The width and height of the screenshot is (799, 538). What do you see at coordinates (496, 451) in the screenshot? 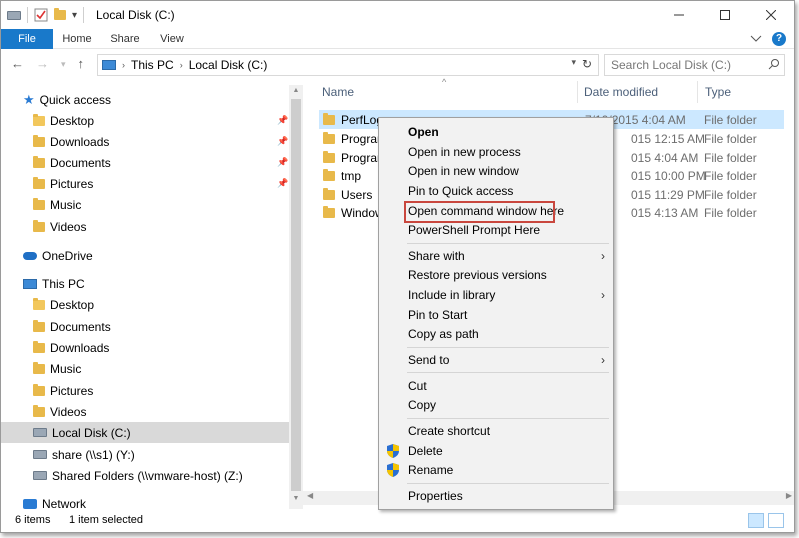
I see `menu-item-delete: Delete` at bounding box center [496, 451].